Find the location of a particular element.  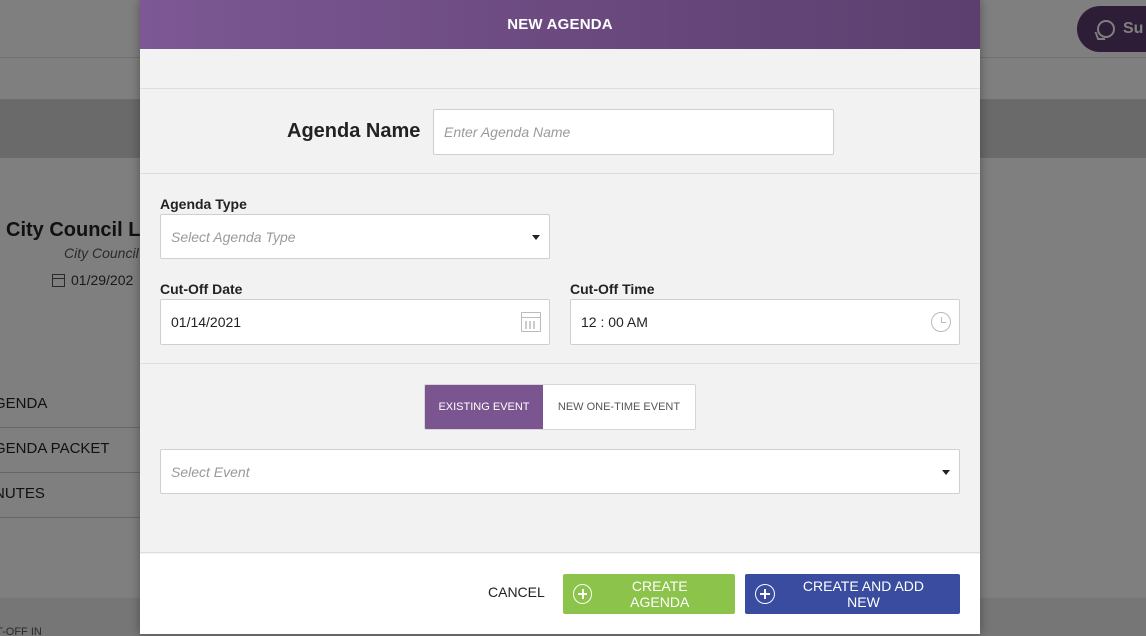

modal-title: NEW AGENDA is located at coordinates (560, 24).